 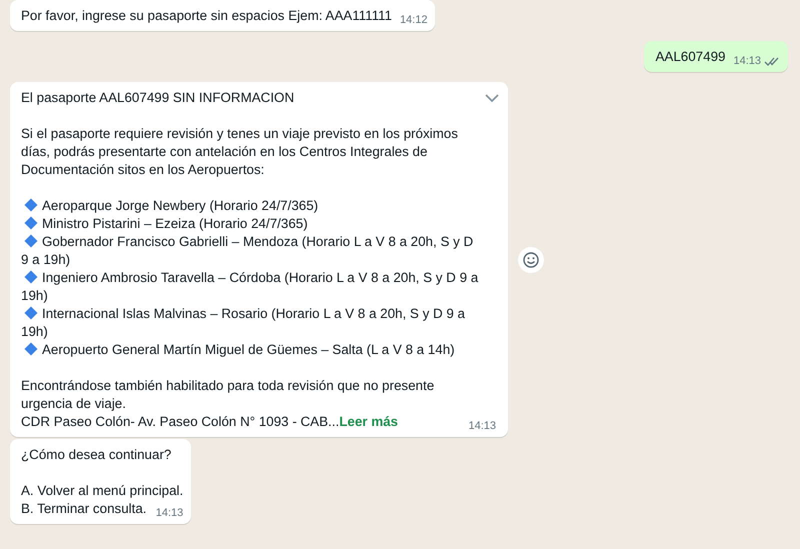 I want to click on emoji-reaction-button, so click(x=531, y=259).